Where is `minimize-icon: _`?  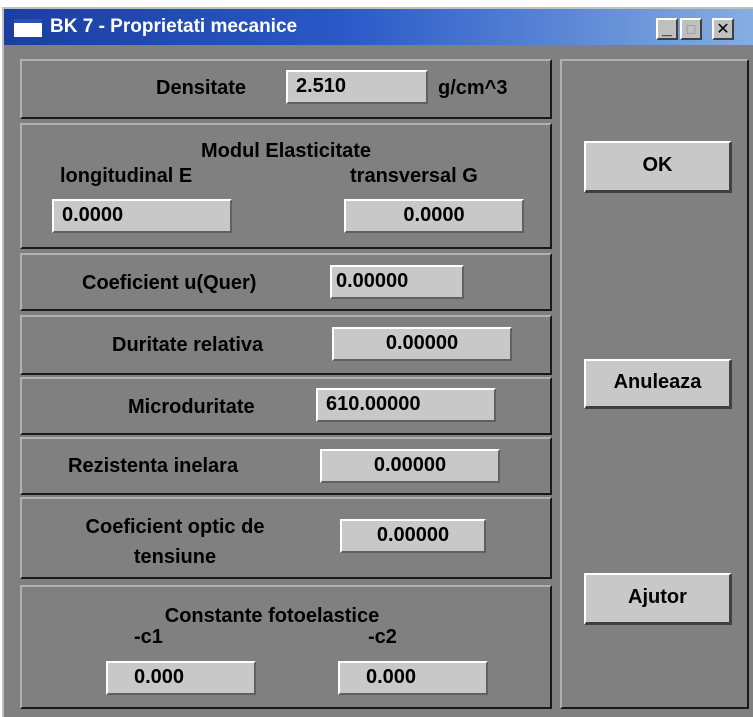
minimize-icon: _ is located at coordinates (666, 28).